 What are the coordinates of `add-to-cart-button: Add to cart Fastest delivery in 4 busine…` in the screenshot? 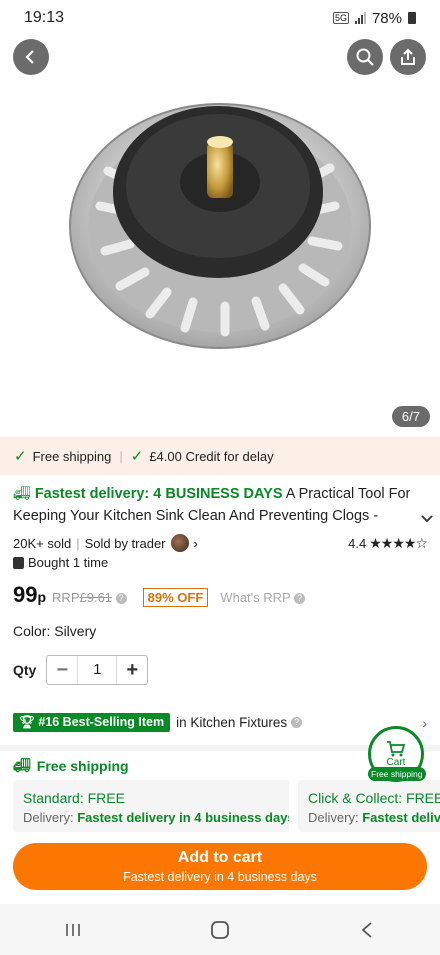 It's located at (220, 866).